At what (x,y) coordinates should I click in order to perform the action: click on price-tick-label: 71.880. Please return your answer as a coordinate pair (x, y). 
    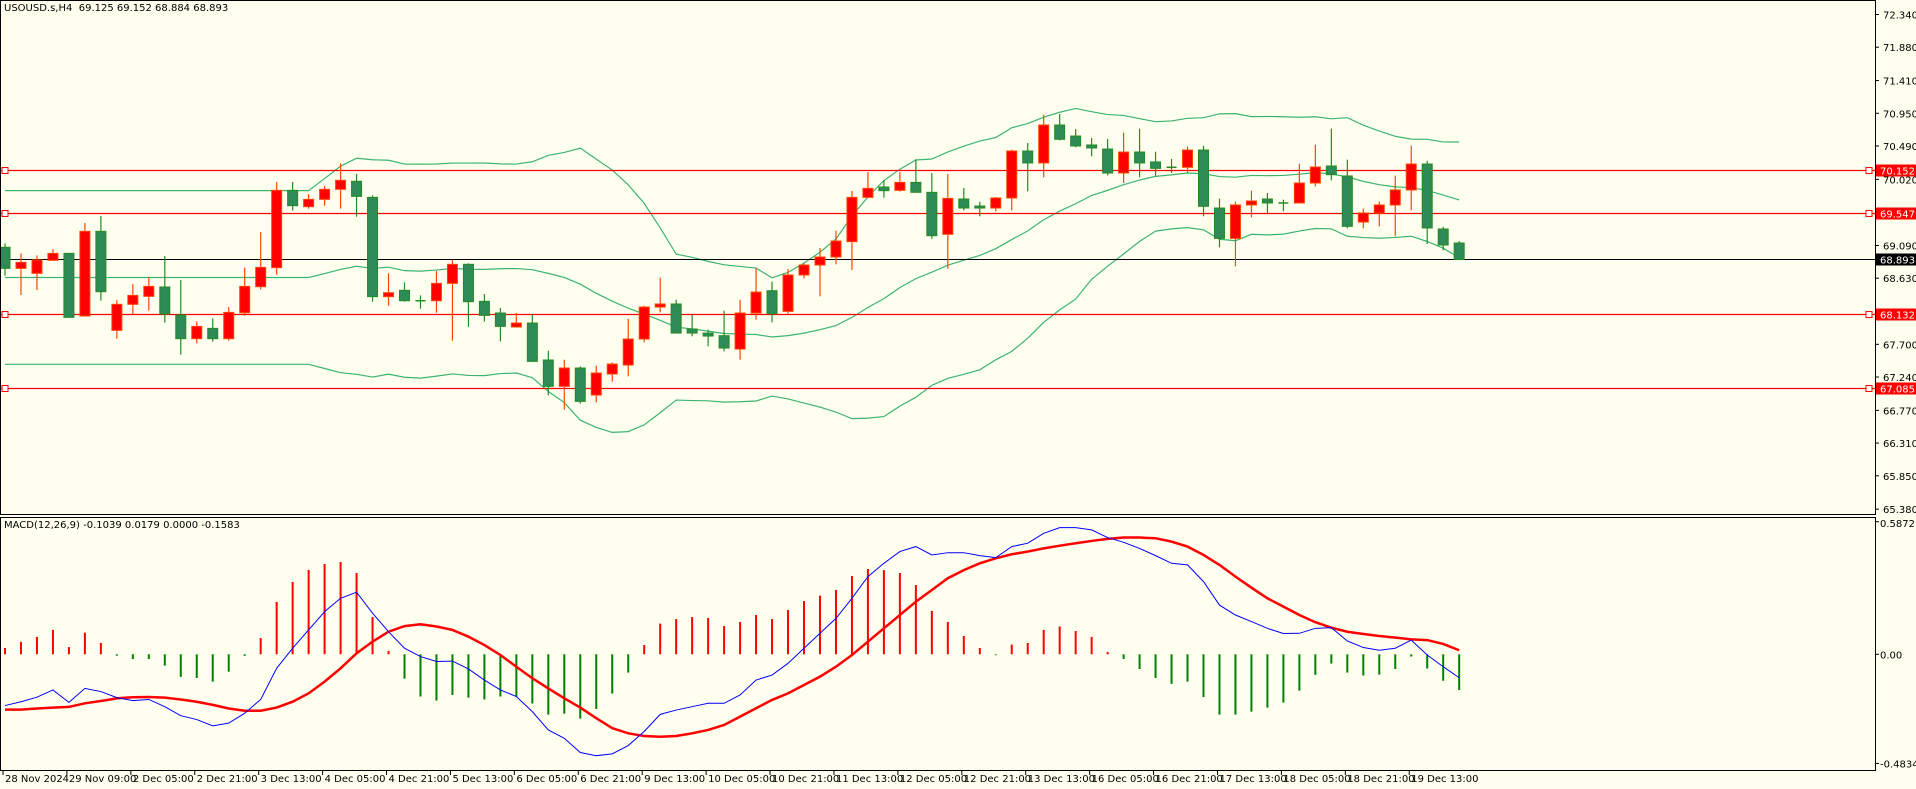
    Looking at the image, I should click on (1899, 48).